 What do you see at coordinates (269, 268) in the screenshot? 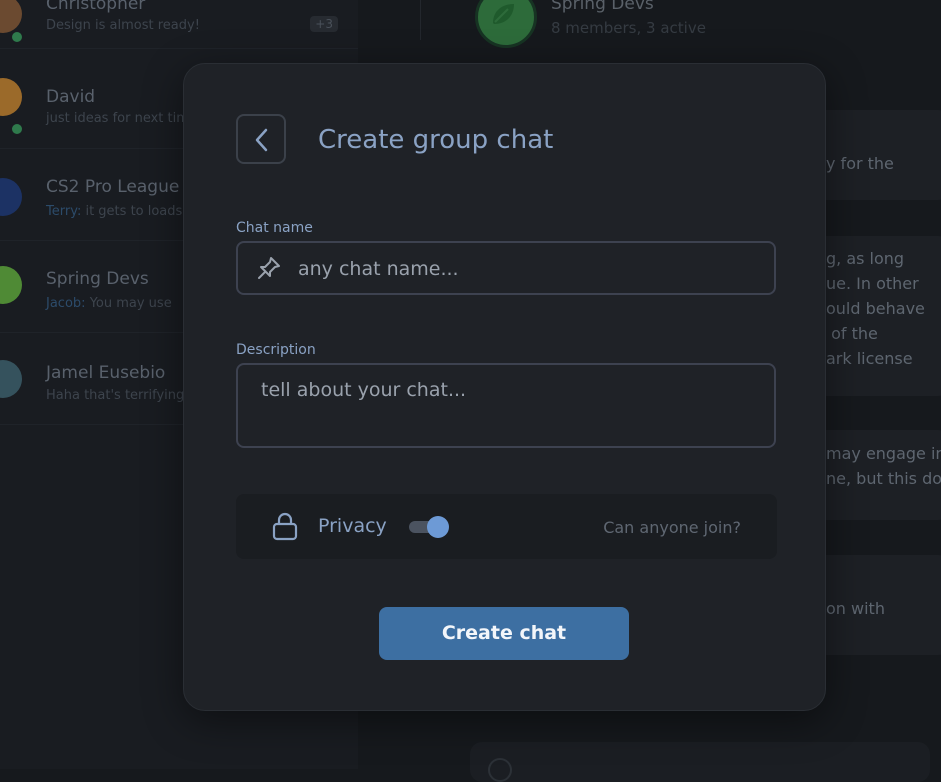
I see `pin-icon` at bounding box center [269, 268].